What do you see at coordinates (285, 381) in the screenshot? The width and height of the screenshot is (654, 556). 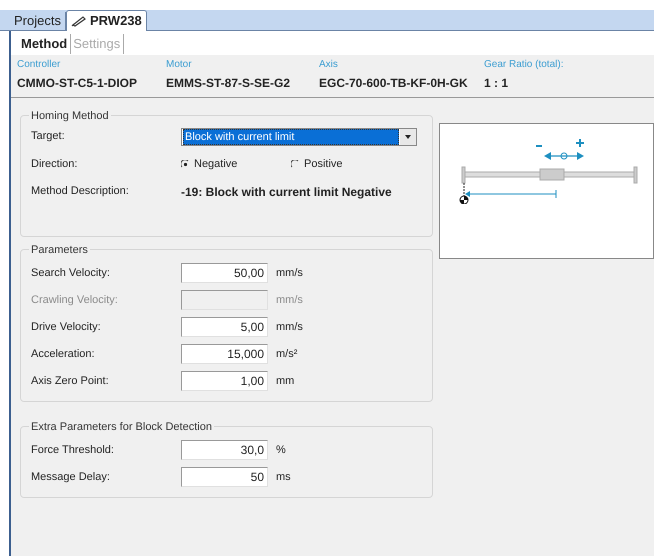 I see `unit-label: mm` at bounding box center [285, 381].